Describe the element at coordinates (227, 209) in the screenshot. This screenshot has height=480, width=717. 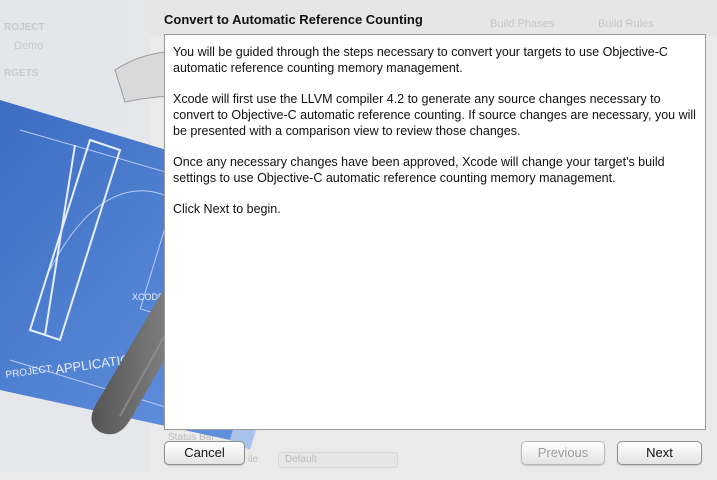
I see `message-paragraph: Click Next to begin.` at that location.